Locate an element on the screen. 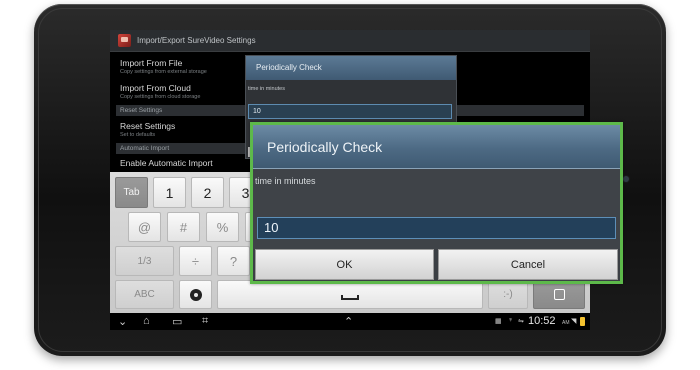 This screenshot has height=370, width=700. pref-subtitle: Copy settings from external storage is located at coordinates (163, 72).